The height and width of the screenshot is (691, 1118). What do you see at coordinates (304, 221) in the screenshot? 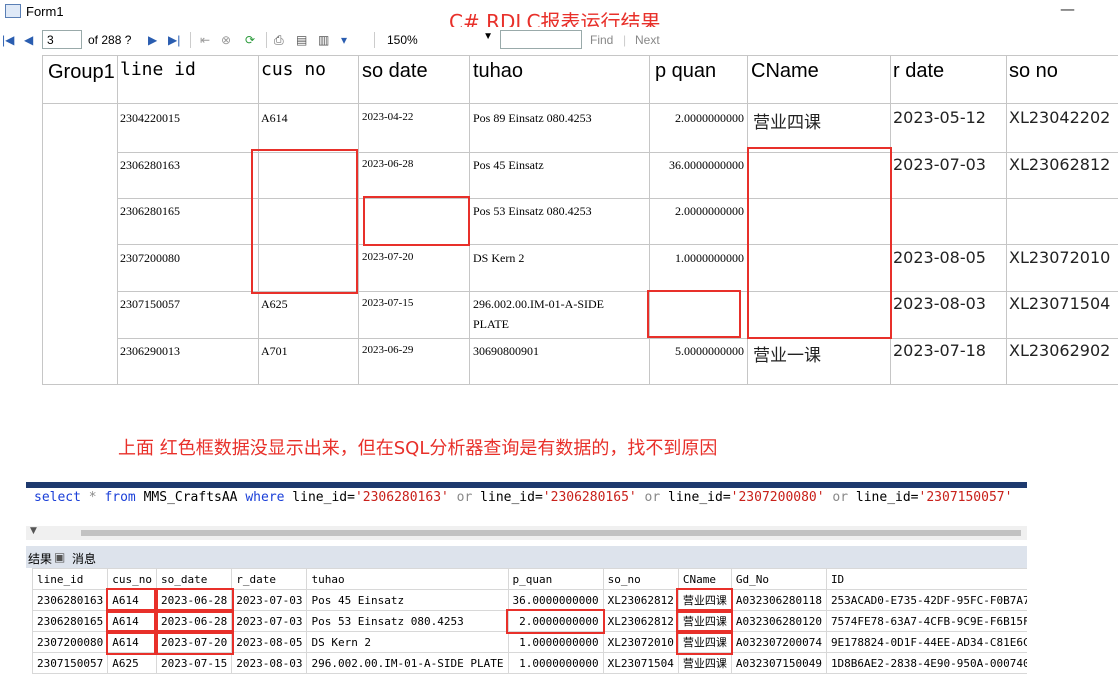
I see `missing-cus-no-highlight` at bounding box center [304, 221].